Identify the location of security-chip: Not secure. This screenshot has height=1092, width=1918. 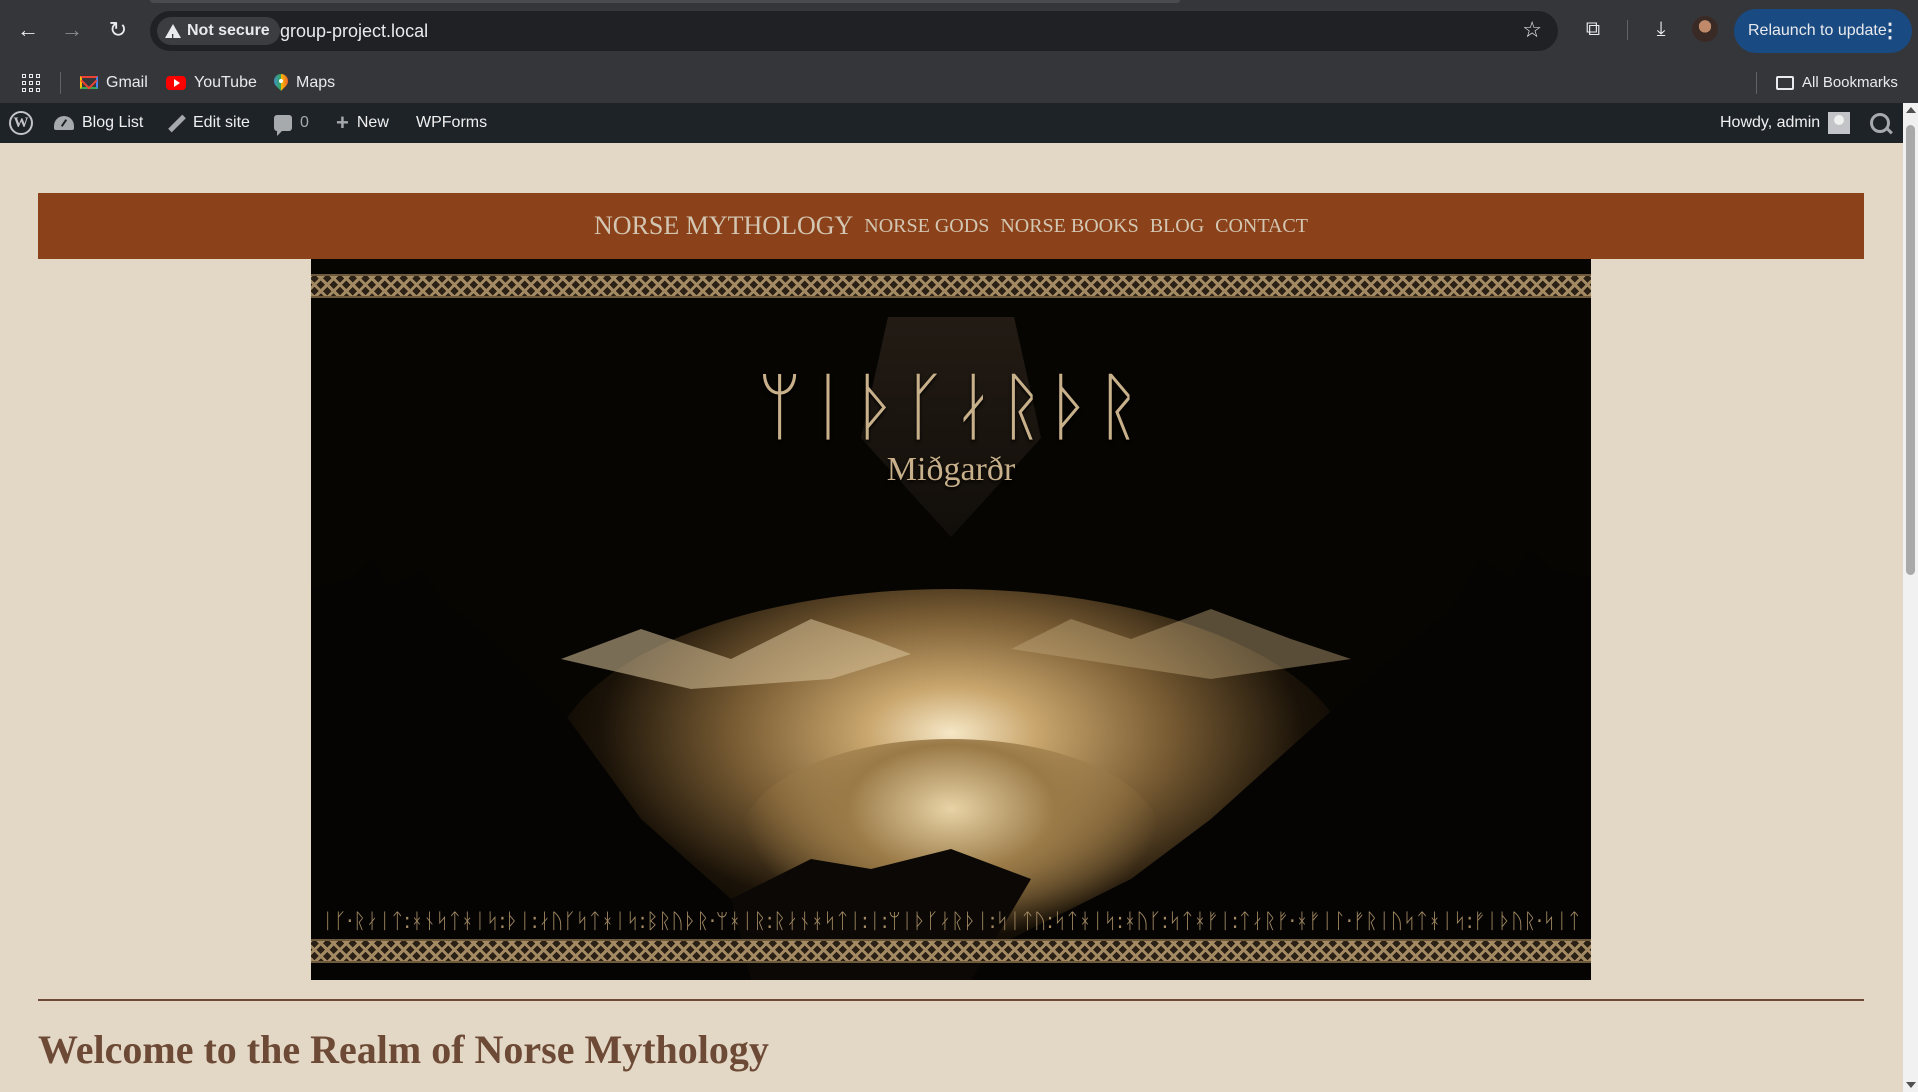
(218, 35).